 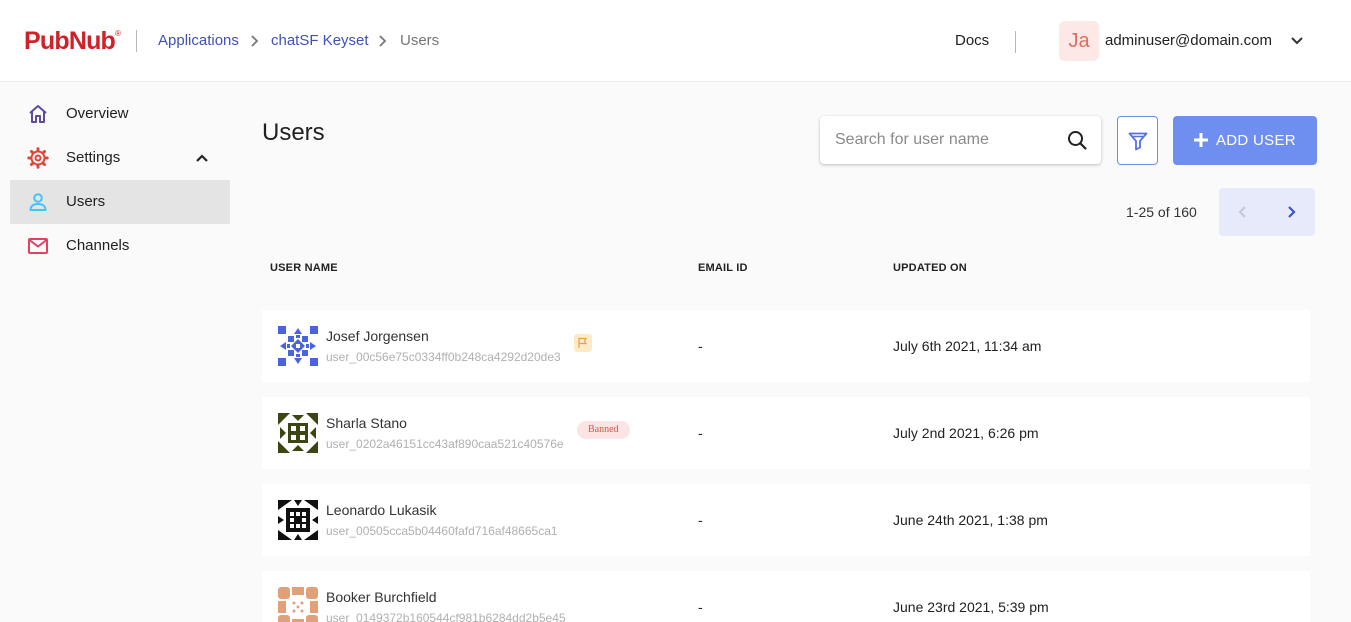 I want to click on user-email: adminuser@domain.com, so click(x=1188, y=40).